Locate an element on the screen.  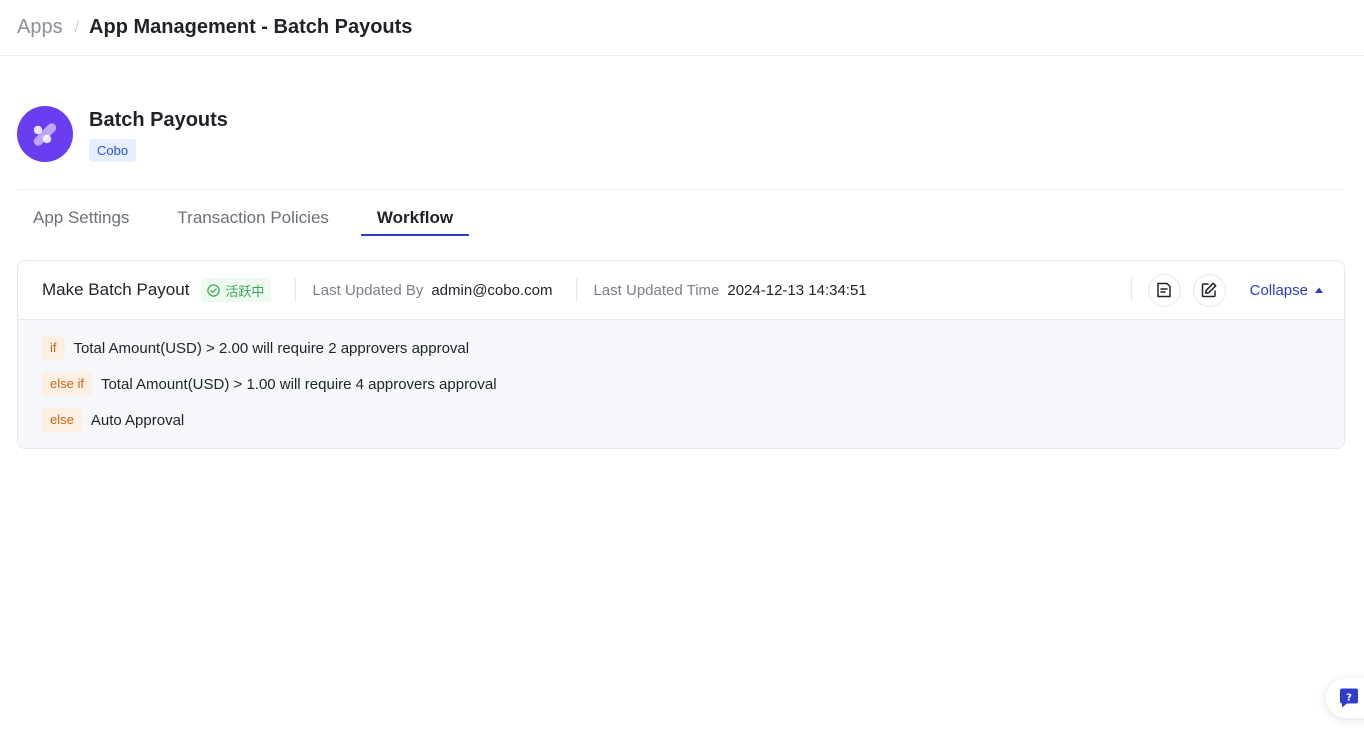
top-bar: Apps / App Management - Batch Payouts is located at coordinates (682, 28).